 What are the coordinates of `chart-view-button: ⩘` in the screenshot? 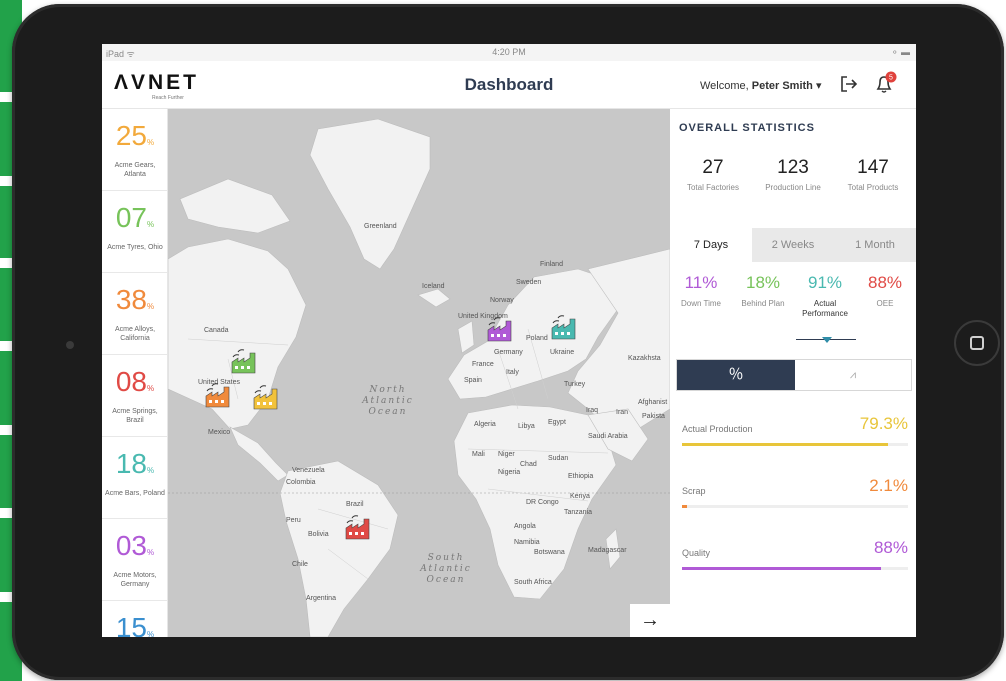 It's located at (853, 375).